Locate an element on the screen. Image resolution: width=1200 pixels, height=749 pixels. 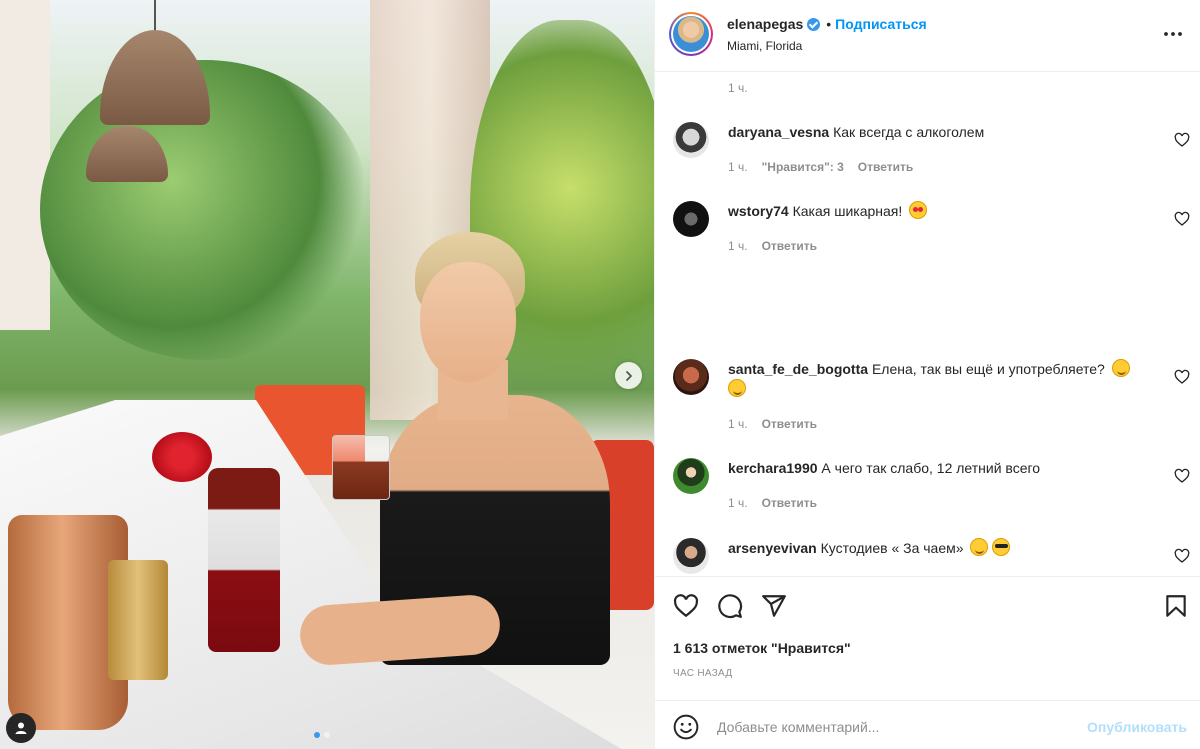
add-comment-bar: Опубликовать is located at coordinates (927, 724).